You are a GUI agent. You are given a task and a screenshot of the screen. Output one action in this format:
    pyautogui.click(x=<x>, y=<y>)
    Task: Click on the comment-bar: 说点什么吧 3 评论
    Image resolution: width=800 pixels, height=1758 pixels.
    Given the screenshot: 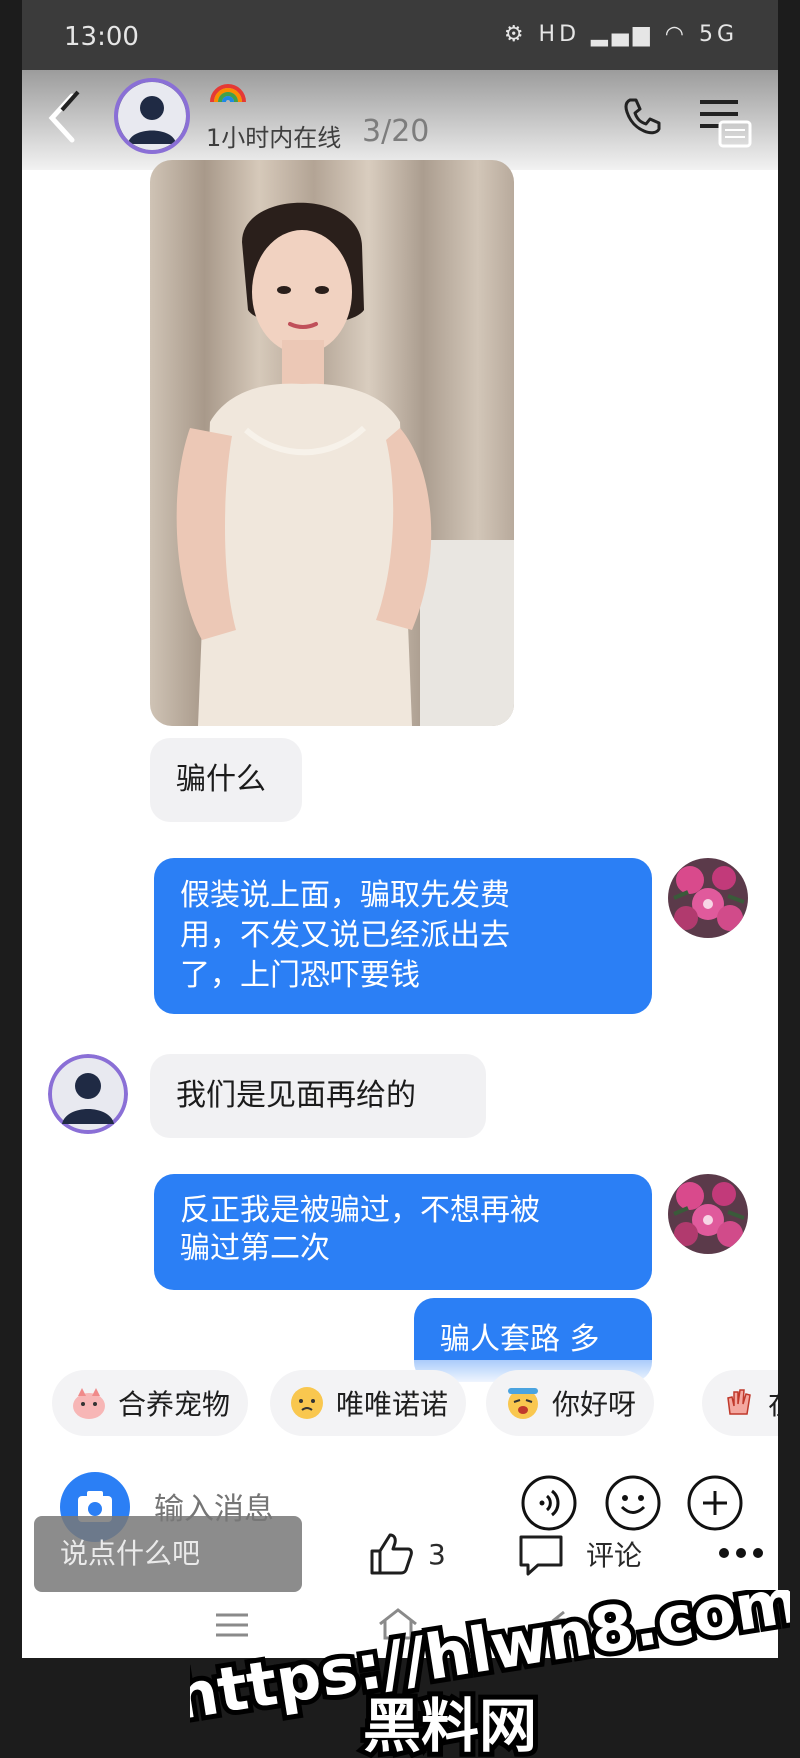 What is the action you would take?
    pyautogui.click(x=400, y=1555)
    